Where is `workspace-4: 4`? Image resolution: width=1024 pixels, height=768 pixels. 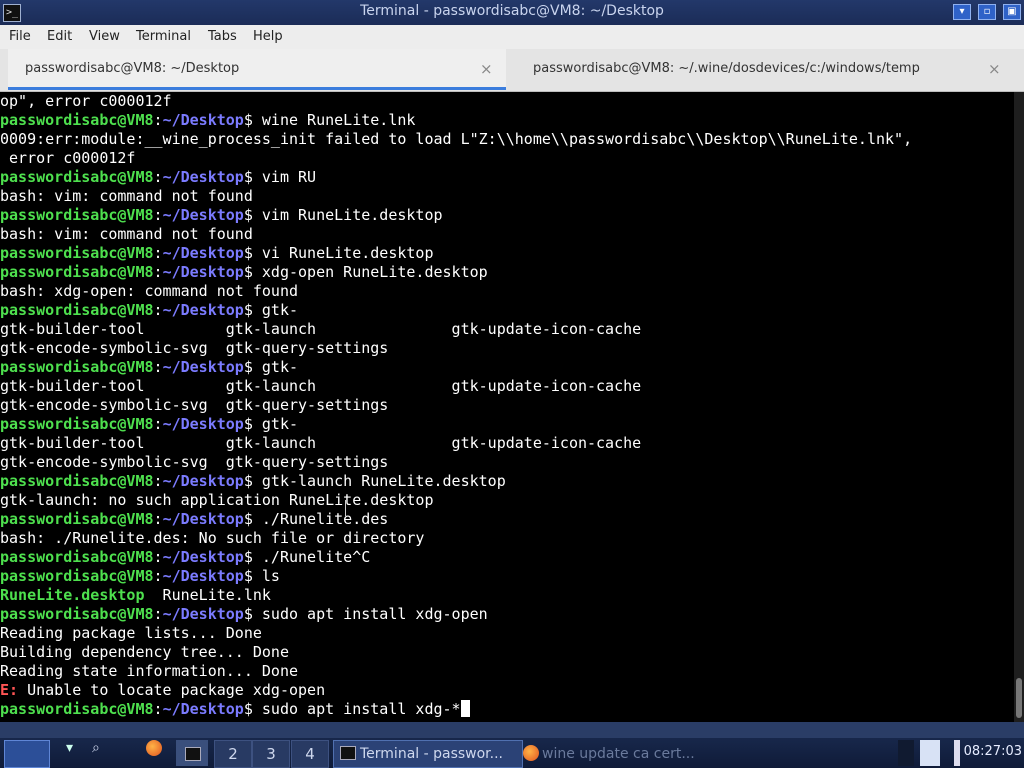
workspace-4: 4 is located at coordinates (310, 754).